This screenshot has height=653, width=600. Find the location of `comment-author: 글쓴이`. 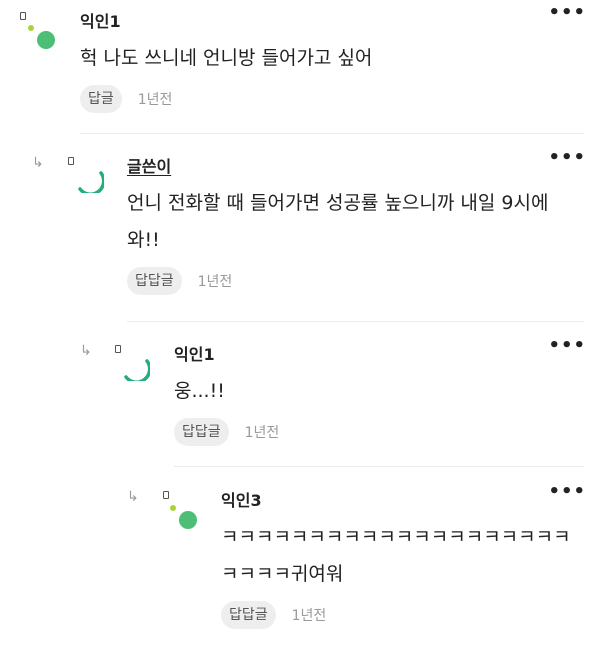

comment-author: 글쓴이 is located at coordinates (355, 167).